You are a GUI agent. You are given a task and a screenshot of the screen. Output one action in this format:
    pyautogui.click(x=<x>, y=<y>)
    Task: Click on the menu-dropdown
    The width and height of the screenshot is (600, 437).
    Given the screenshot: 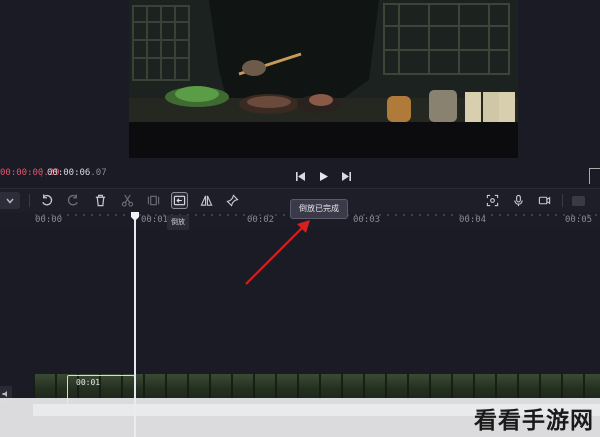 What is the action you would take?
    pyautogui.click(x=10, y=200)
    